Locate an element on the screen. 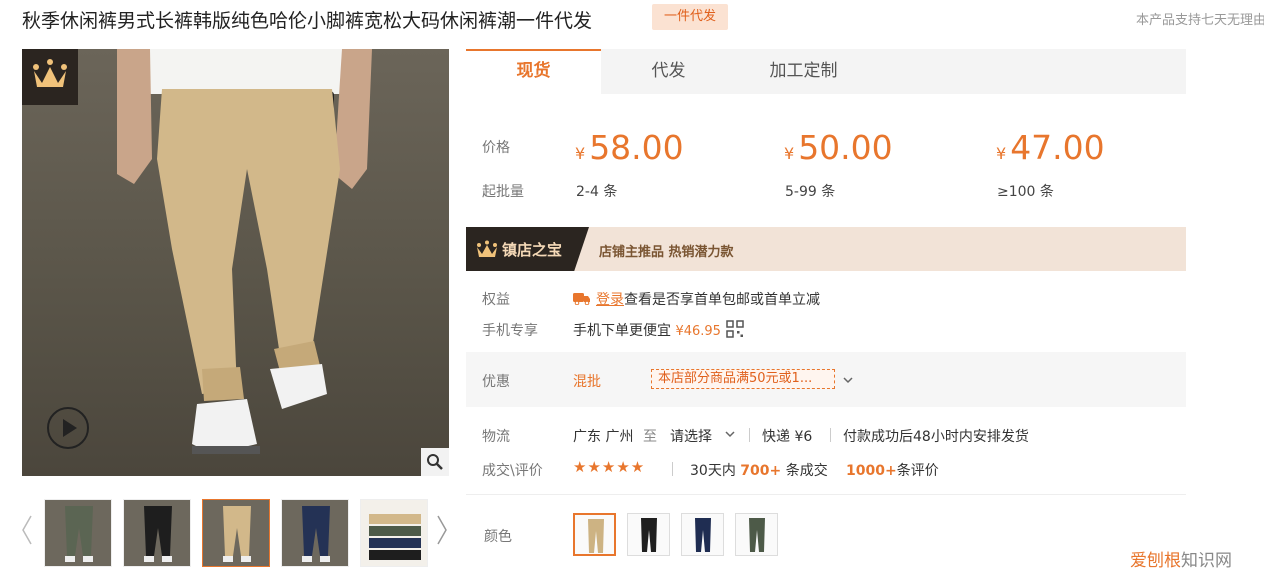 This screenshot has height=577, width=1264. treasure-badge: 镇店之宝 is located at coordinates (527, 249).